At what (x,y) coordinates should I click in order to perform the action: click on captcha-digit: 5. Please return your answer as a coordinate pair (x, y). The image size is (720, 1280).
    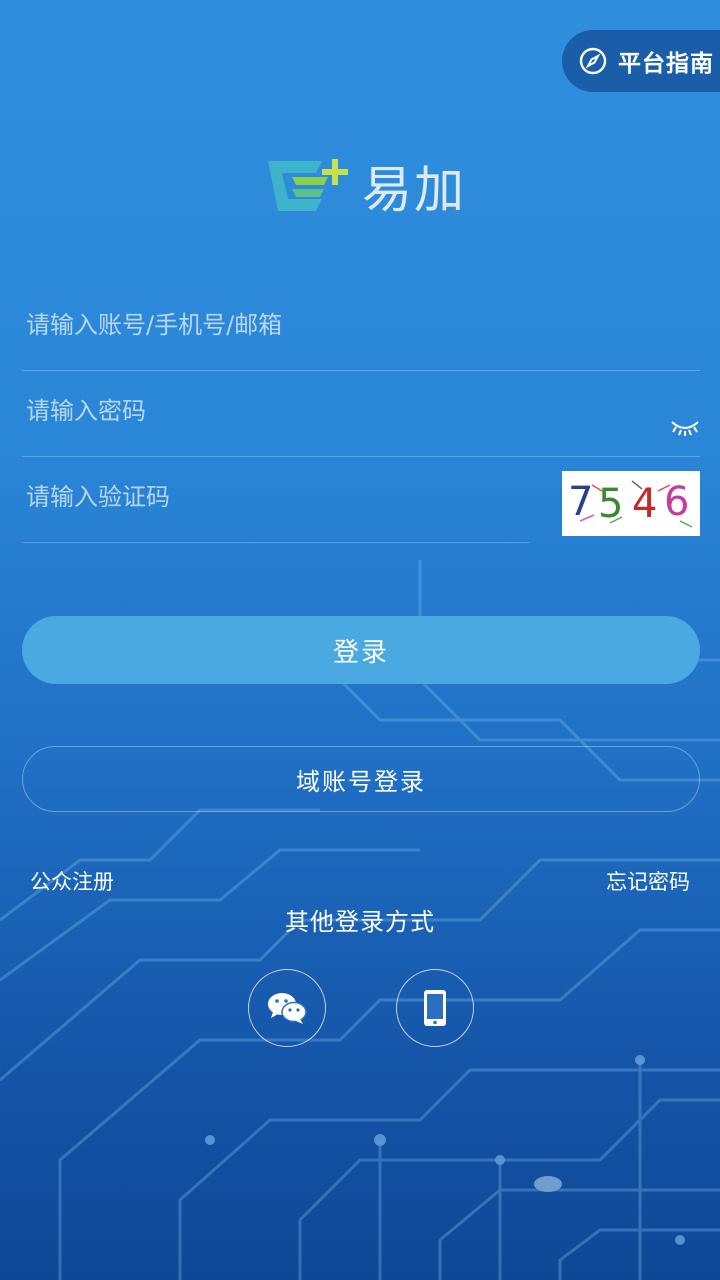
    Looking at the image, I should click on (610, 504).